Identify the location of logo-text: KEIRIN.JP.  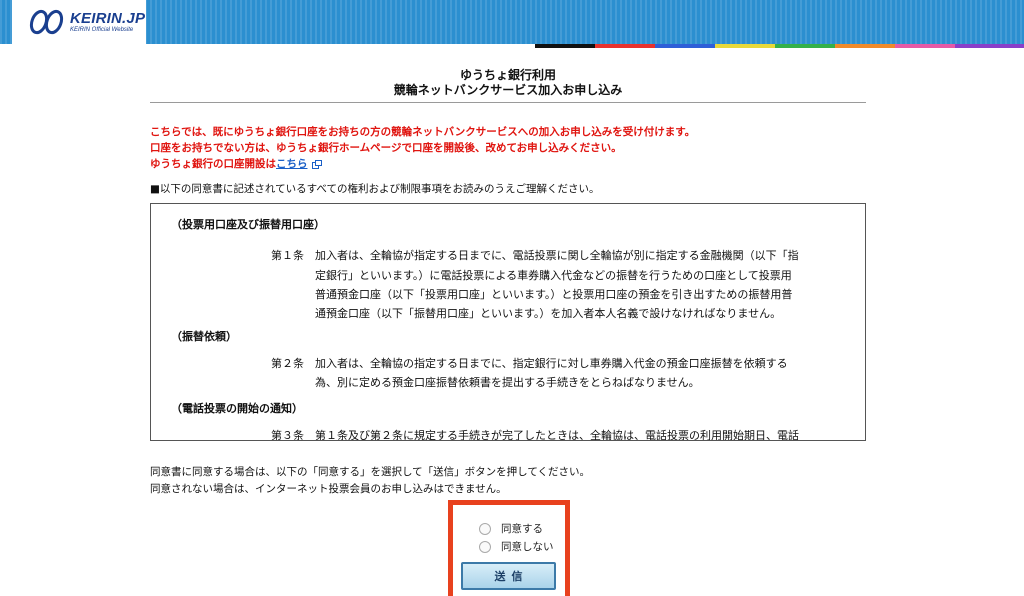
(108, 18).